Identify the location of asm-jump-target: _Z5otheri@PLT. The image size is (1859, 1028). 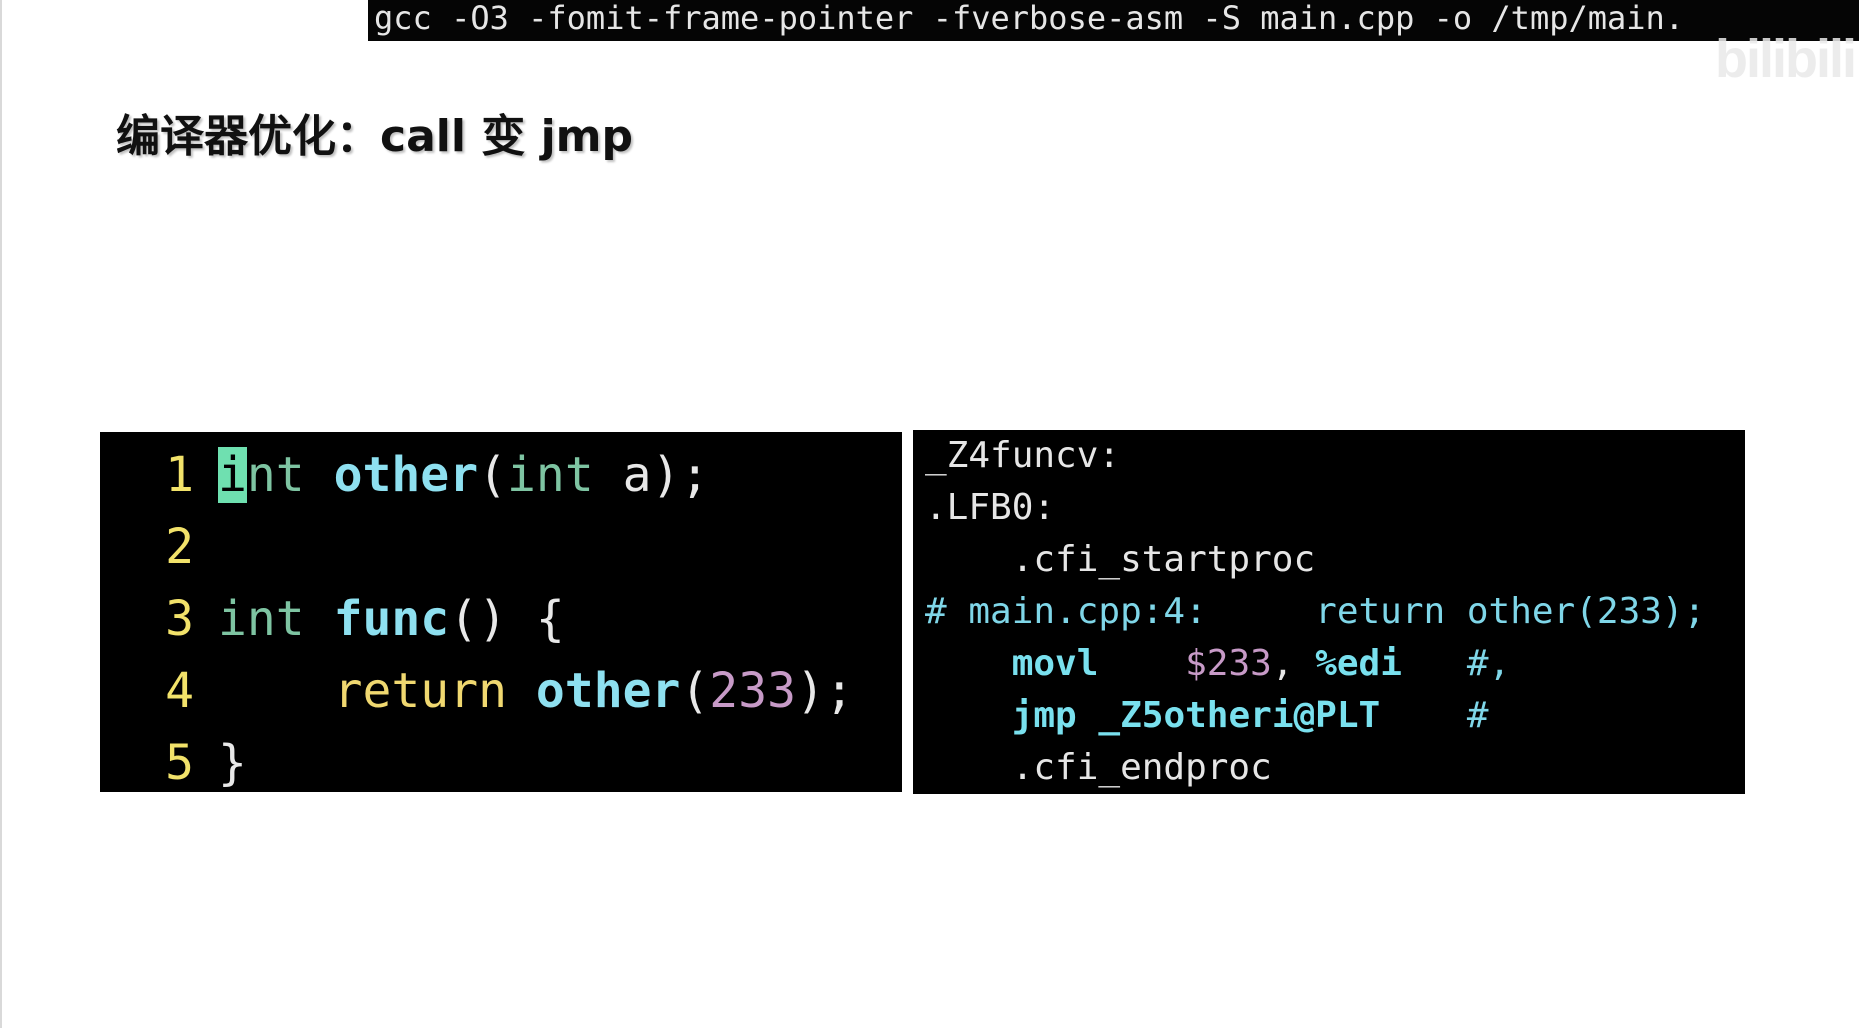
(1239, 715).